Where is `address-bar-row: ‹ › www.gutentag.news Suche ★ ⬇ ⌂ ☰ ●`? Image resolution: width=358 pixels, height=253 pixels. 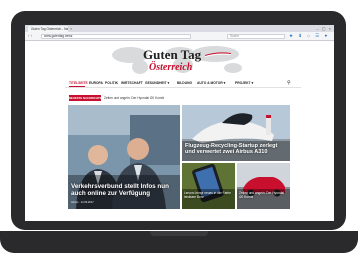 address-bar-row: ‹ › www.gutentag.news Suche ★ ⬇ ⌂ ☰ ● is located at coordinates (179, 36).